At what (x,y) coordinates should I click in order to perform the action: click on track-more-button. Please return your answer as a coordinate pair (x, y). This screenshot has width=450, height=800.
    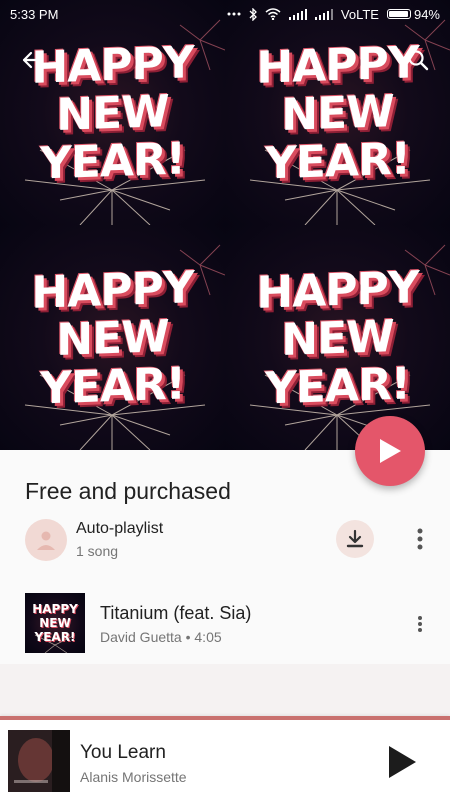
    Looking at the image, I should click on (420, 624).